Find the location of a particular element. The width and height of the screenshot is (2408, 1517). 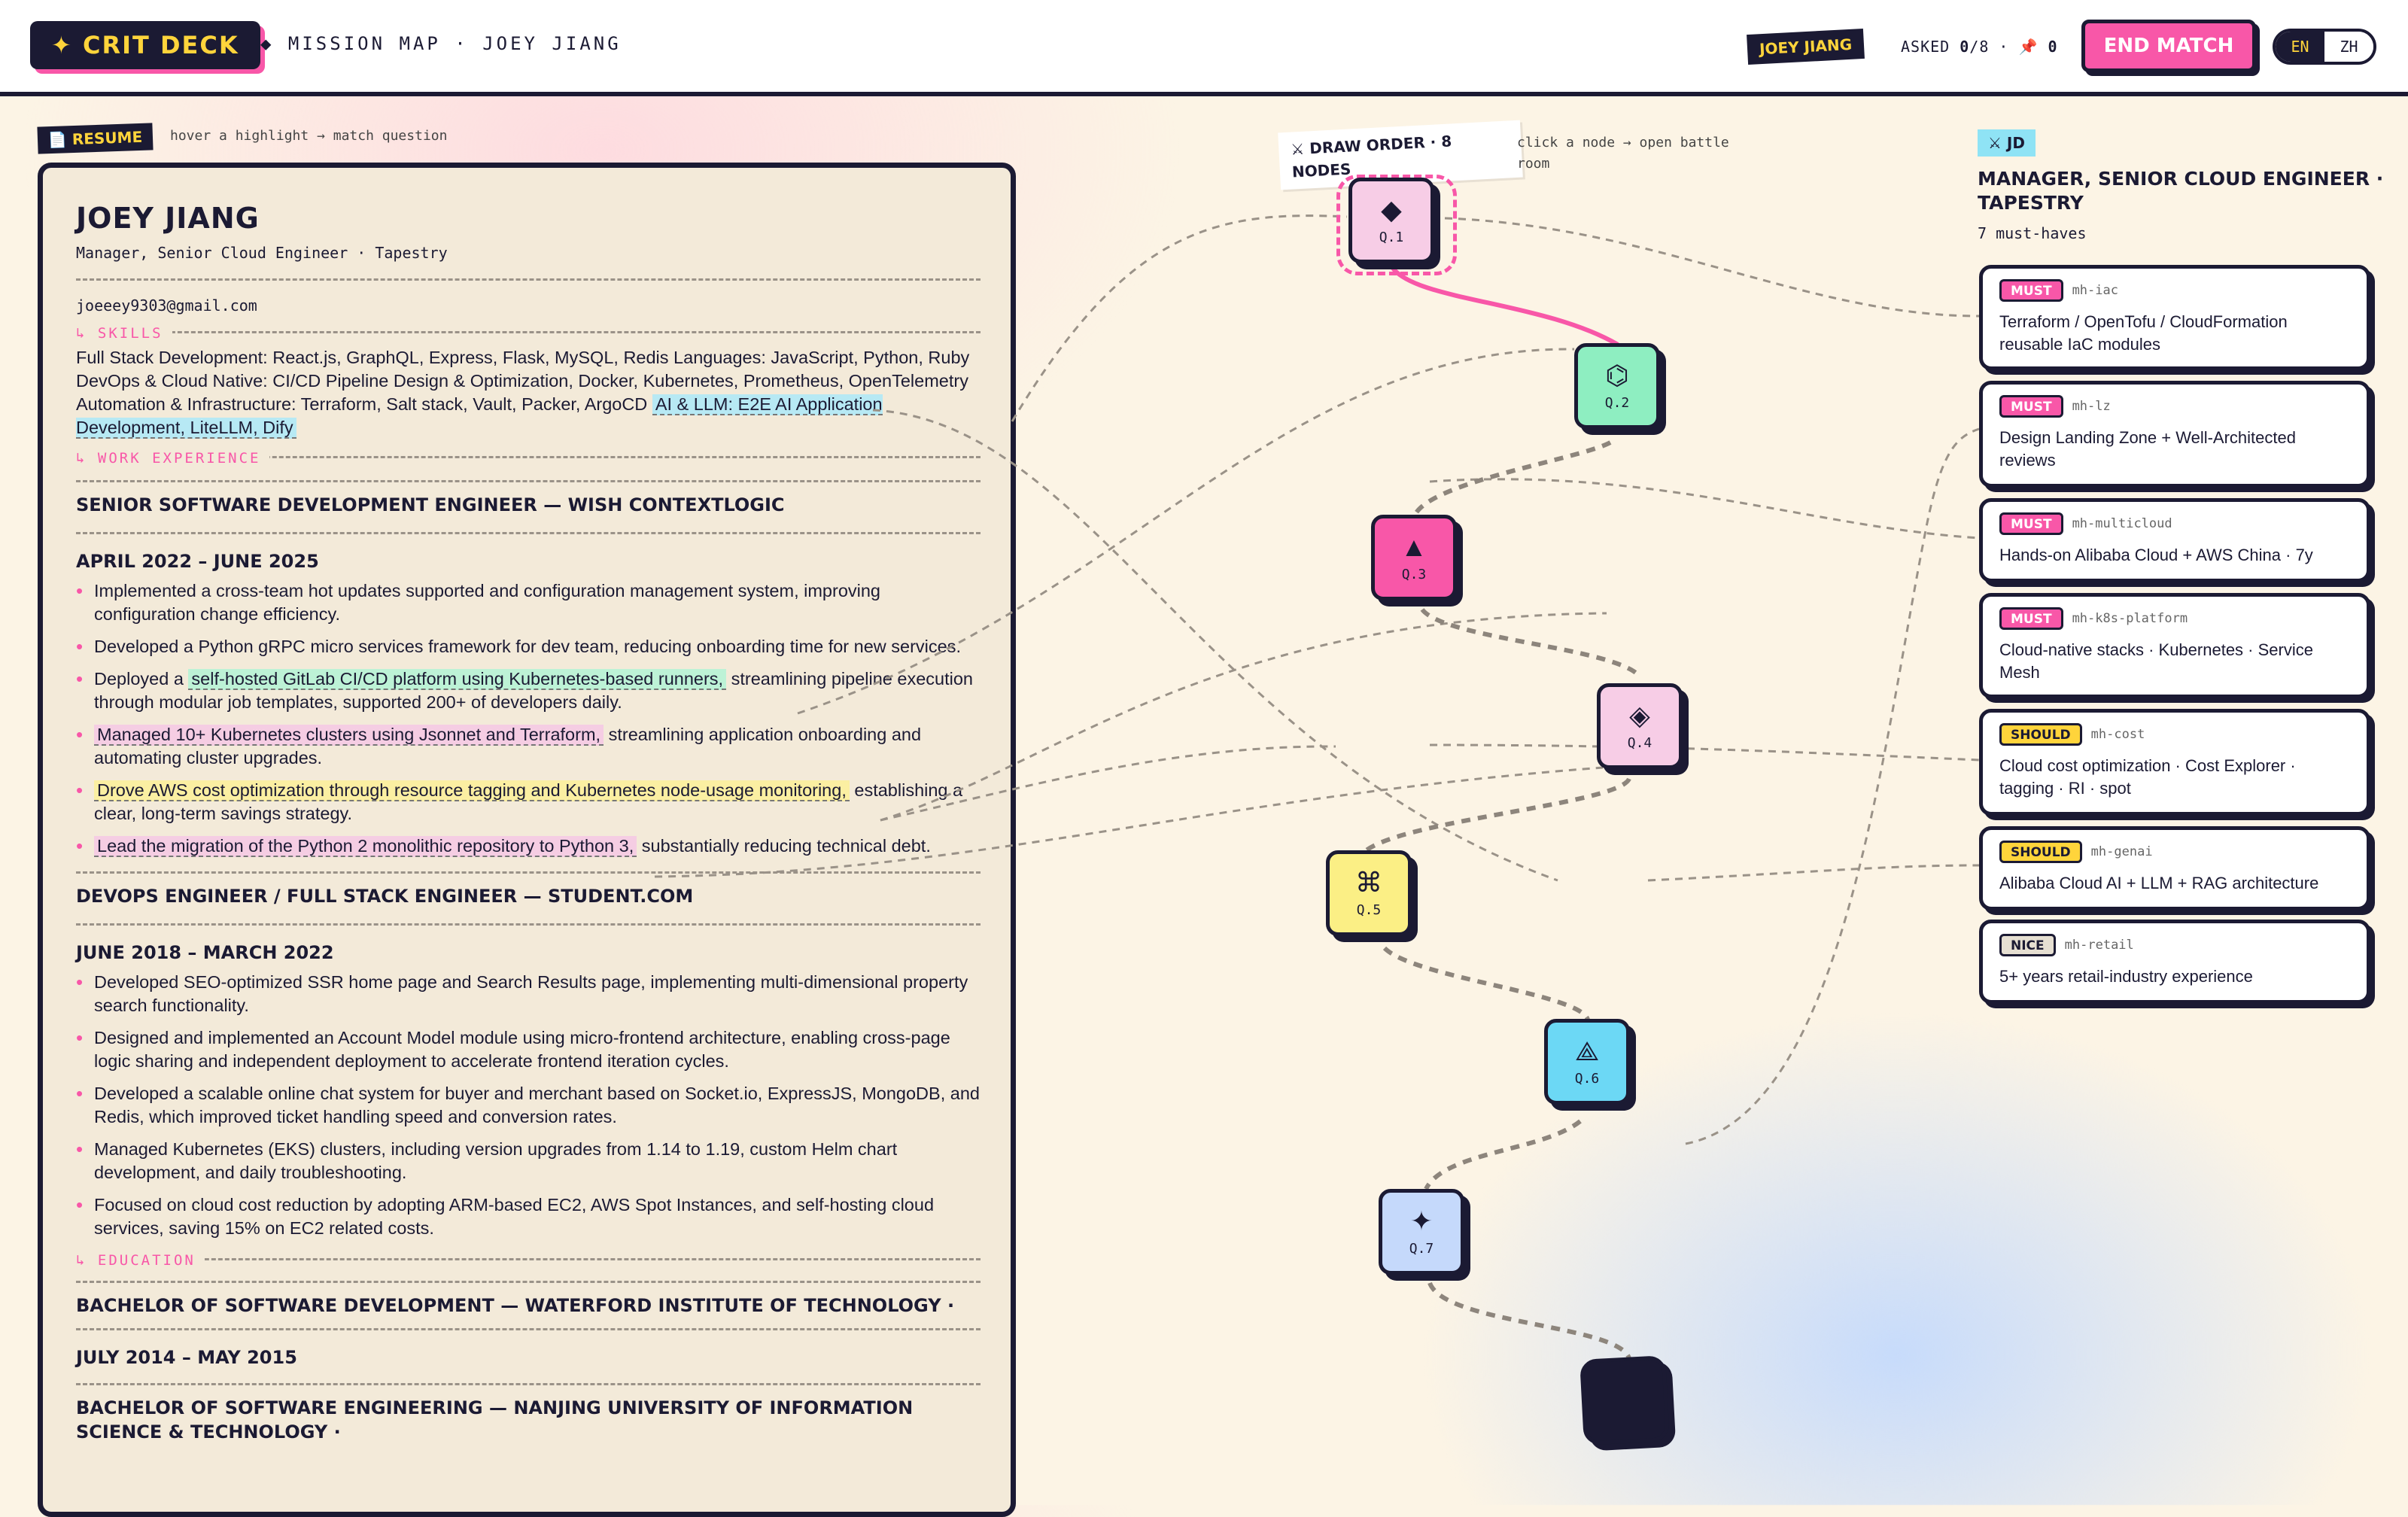

node-label: Q.3 is located at coordinates (1414, 574).